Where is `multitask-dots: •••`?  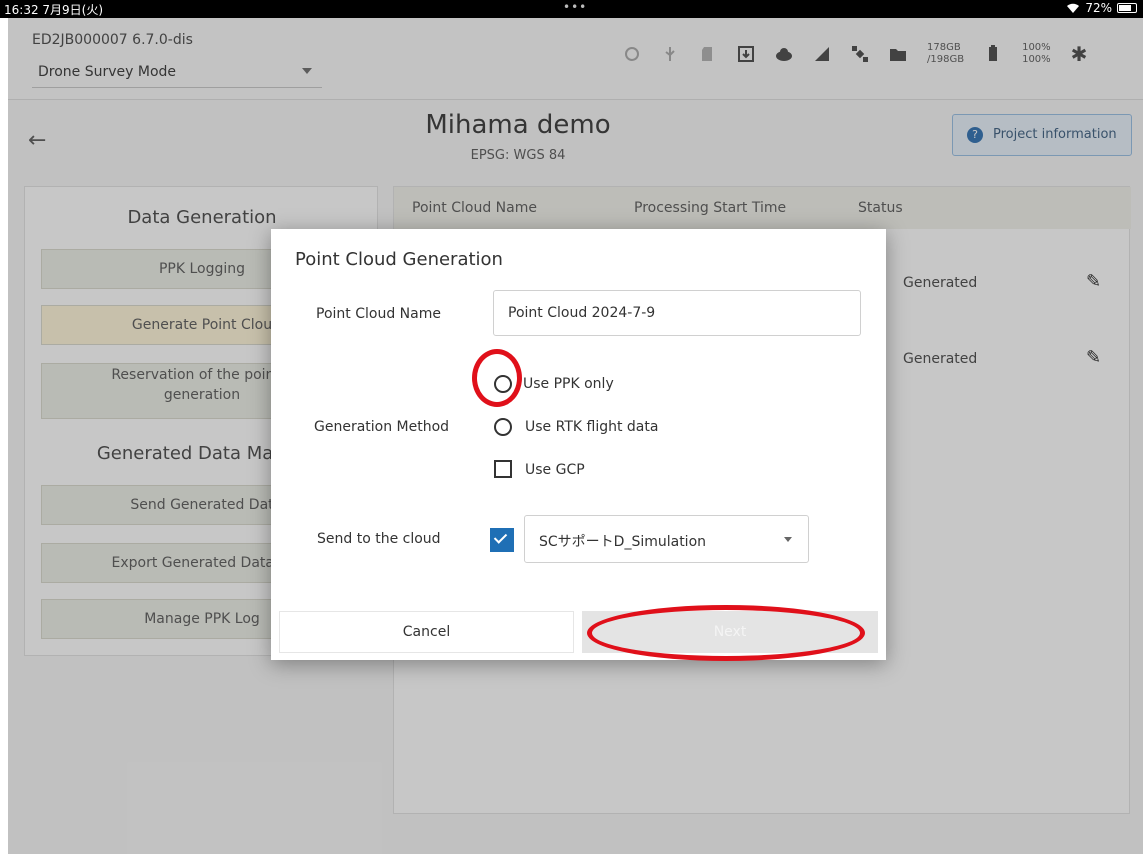 multitask-dots: ••• is located at coordinates (575, 7).